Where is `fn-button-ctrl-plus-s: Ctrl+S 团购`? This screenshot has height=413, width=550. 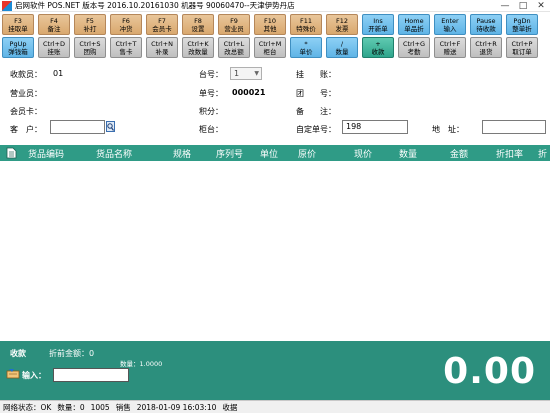 fn-button-ctrl-plus-s: Ctrl+S 团购 is located at coordinates (90, 47).